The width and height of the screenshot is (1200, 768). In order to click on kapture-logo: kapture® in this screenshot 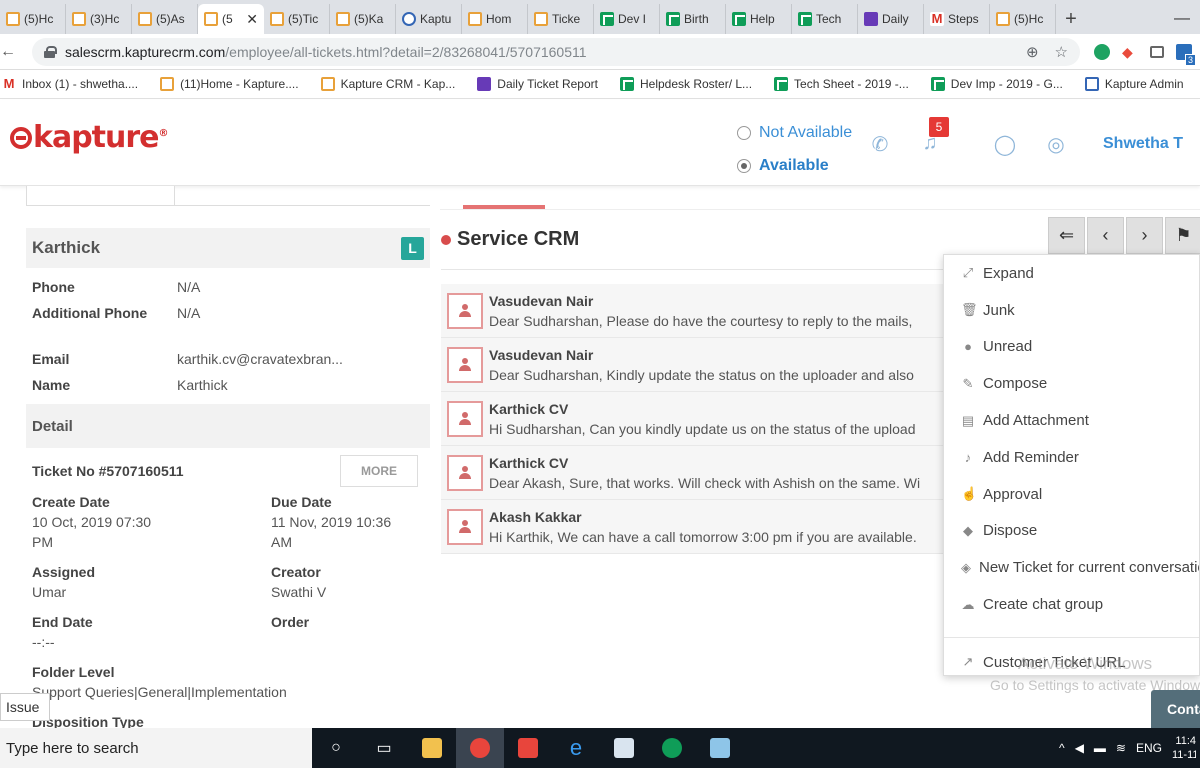, I will do `click(89, 137)`.